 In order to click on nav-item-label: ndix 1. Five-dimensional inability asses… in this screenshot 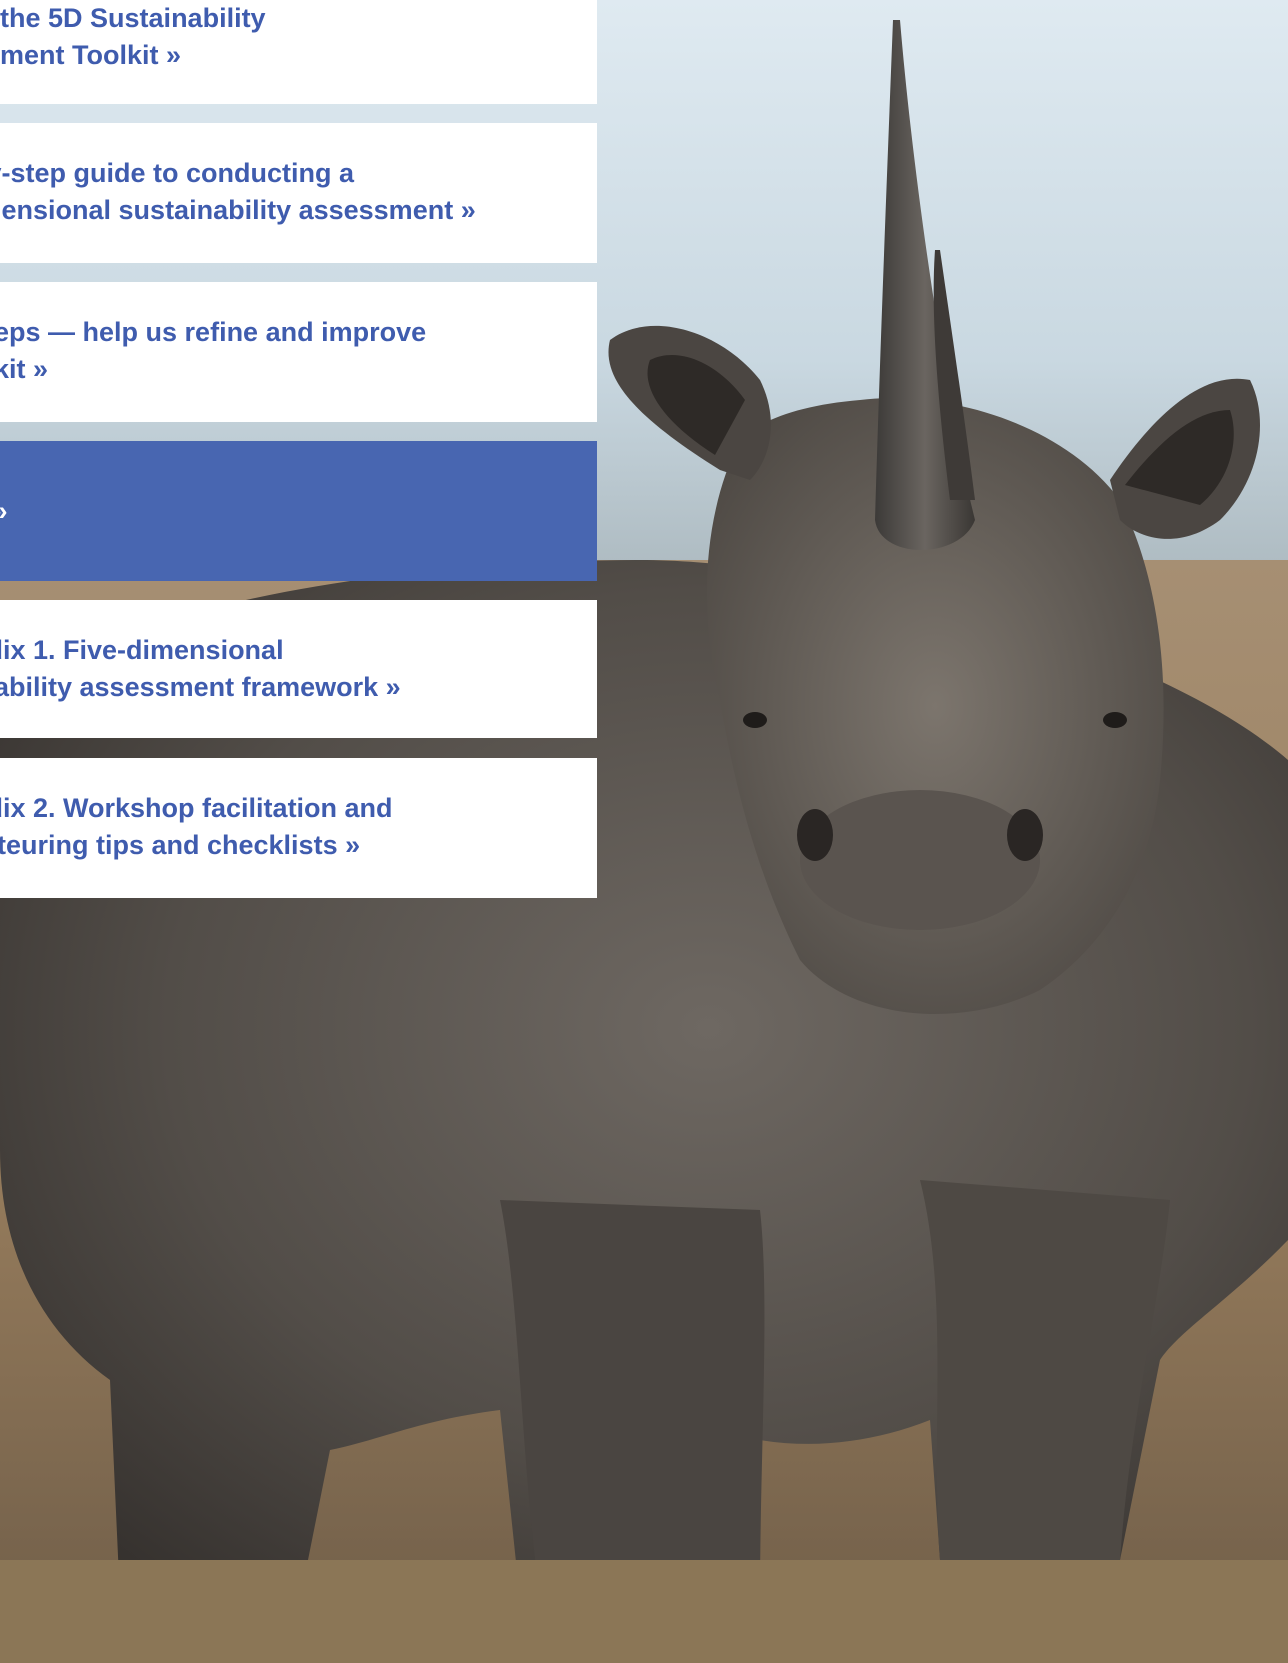, I will do `click(200, 668)`.